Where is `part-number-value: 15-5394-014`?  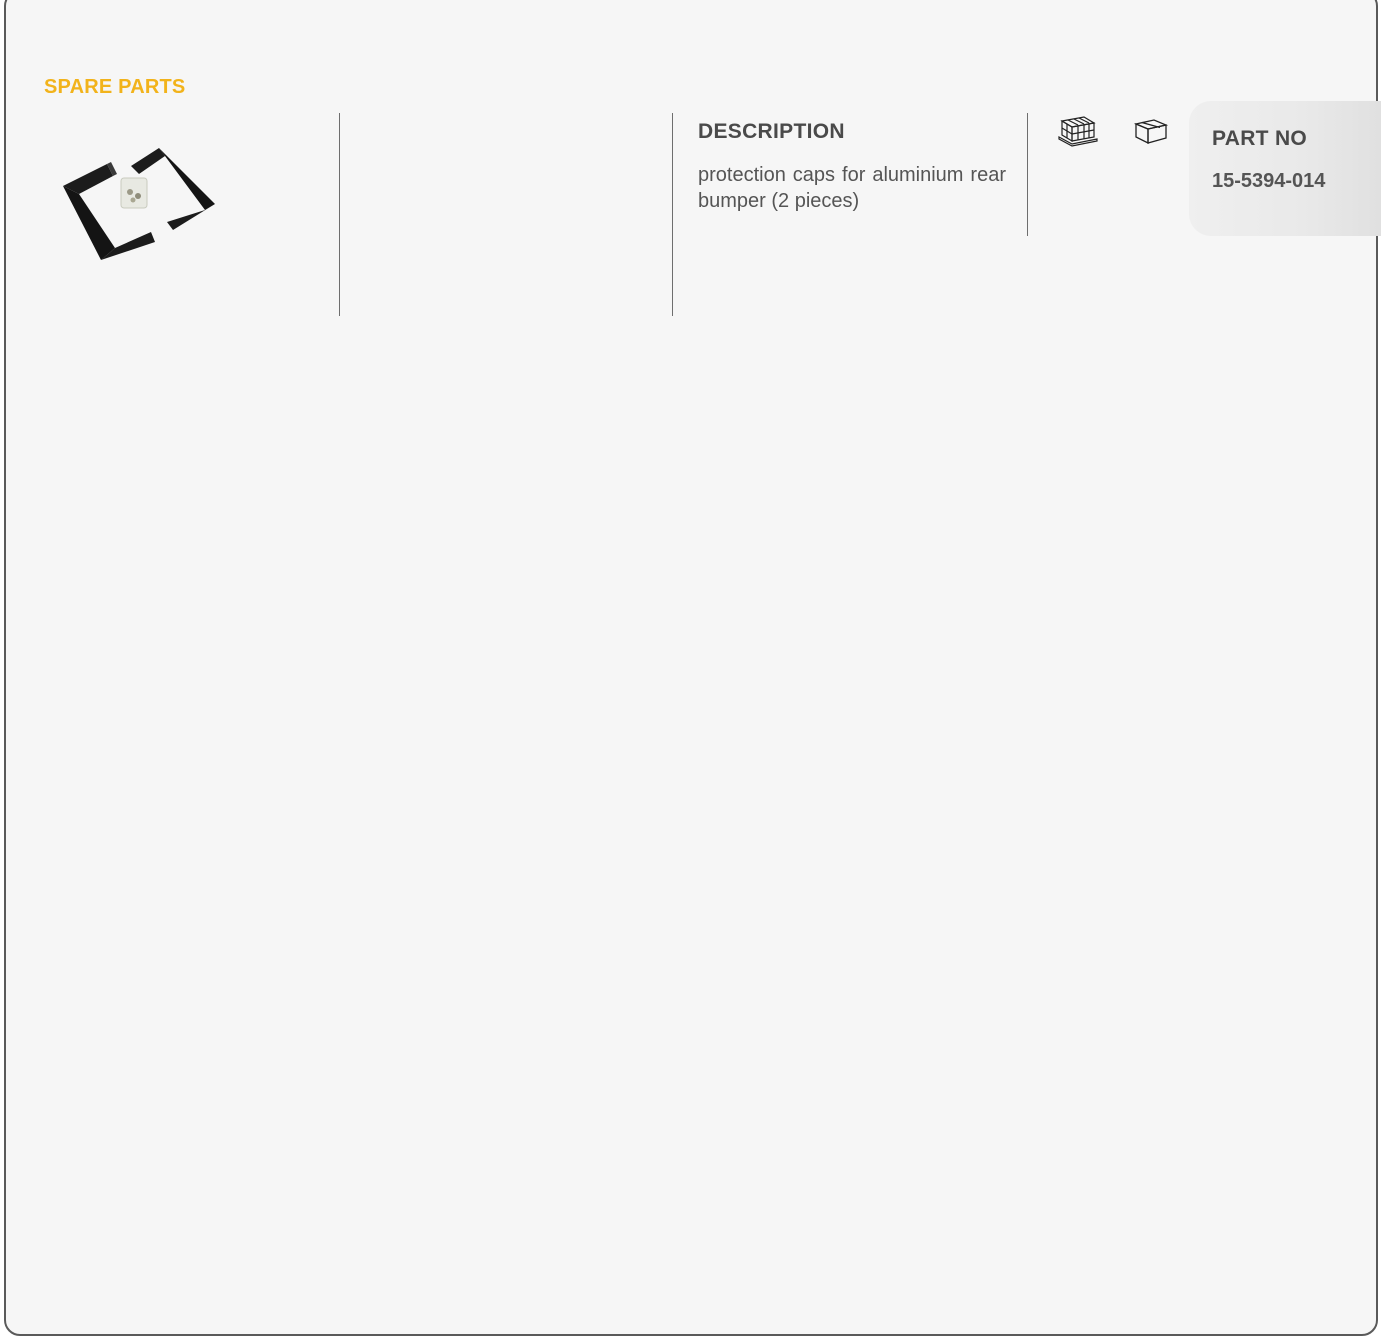 part-number-value: 15-5394-014 is located at coordinates (1269, 181).